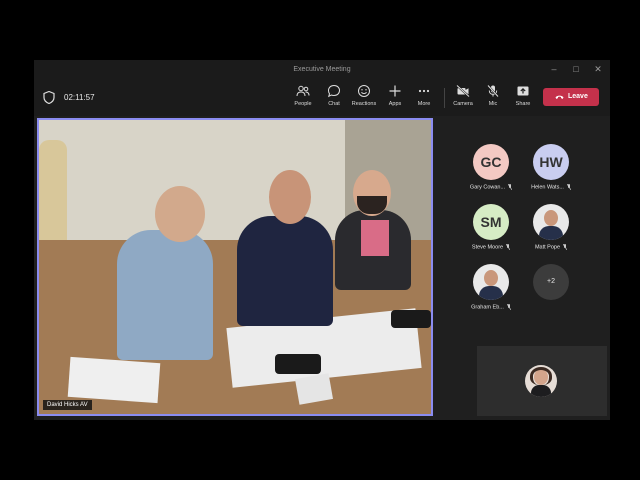  I want to click on participant-name-row: Steve Moore, so click(491, 247).